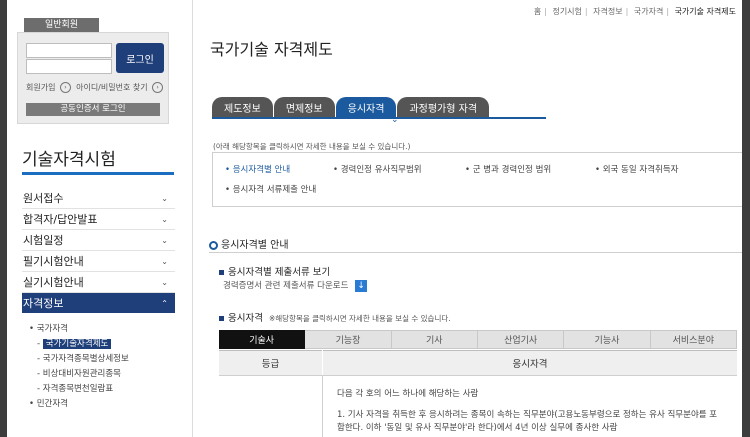 The image size is (750, 437). Describe the element at coordinates (270, 363) in the screenshot. I see `table-header-grade: 등급` at that location.